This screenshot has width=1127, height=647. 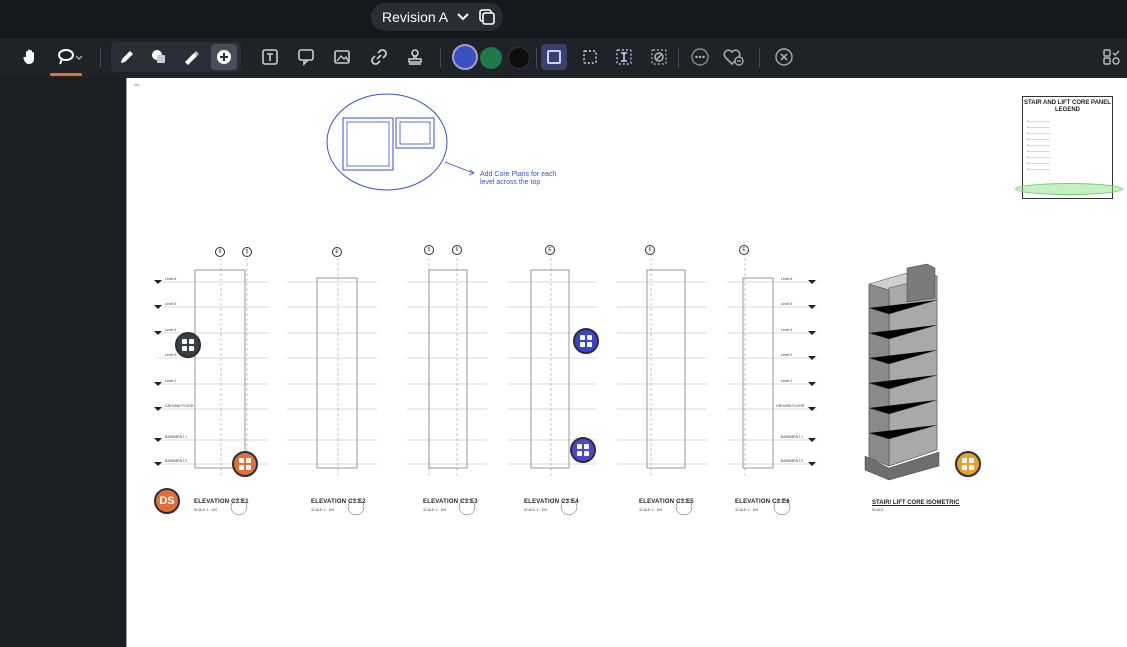 What do you see at coordinates (590, 57) in the screenshot?
I see `dashed-box-icon` at bounding box center [590, 57].